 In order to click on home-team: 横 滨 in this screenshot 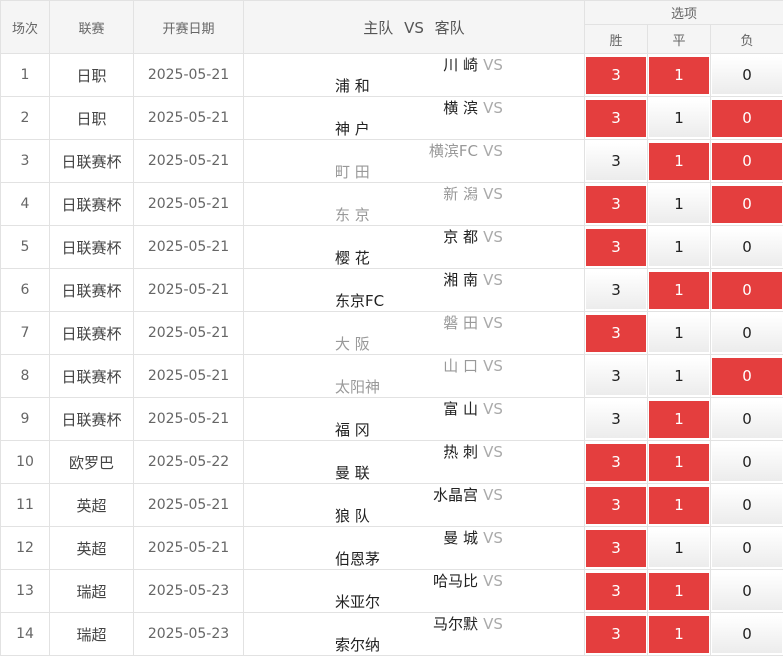, I will do `click(399, 107)`.